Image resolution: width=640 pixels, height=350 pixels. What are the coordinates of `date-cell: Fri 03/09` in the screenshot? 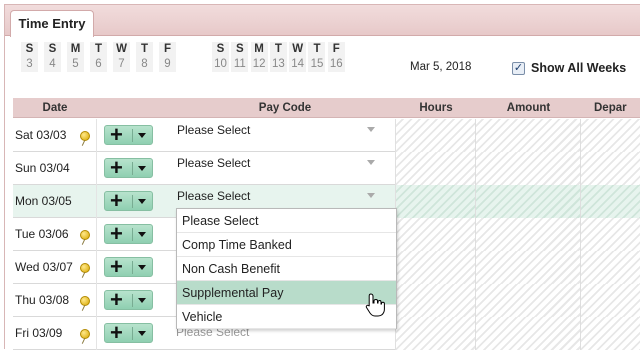 It's located at (55, 333).